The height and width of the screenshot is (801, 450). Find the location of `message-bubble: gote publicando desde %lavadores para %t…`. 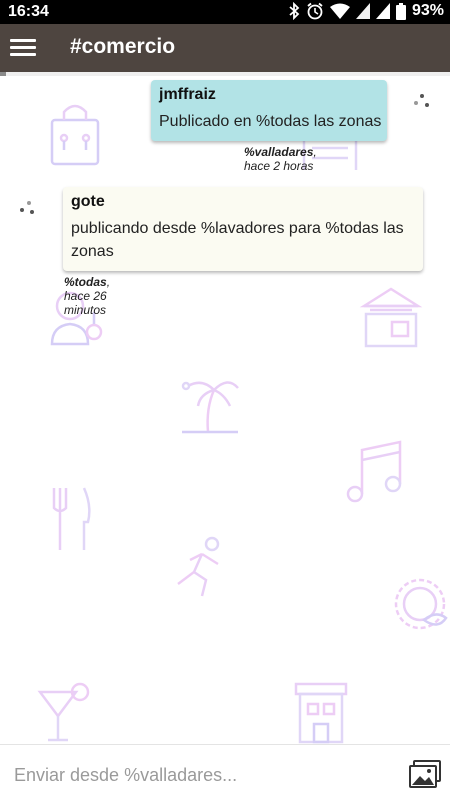

message-bubble: gote publicando desde %lavadores para %t… is located at coordinates (243, 229).